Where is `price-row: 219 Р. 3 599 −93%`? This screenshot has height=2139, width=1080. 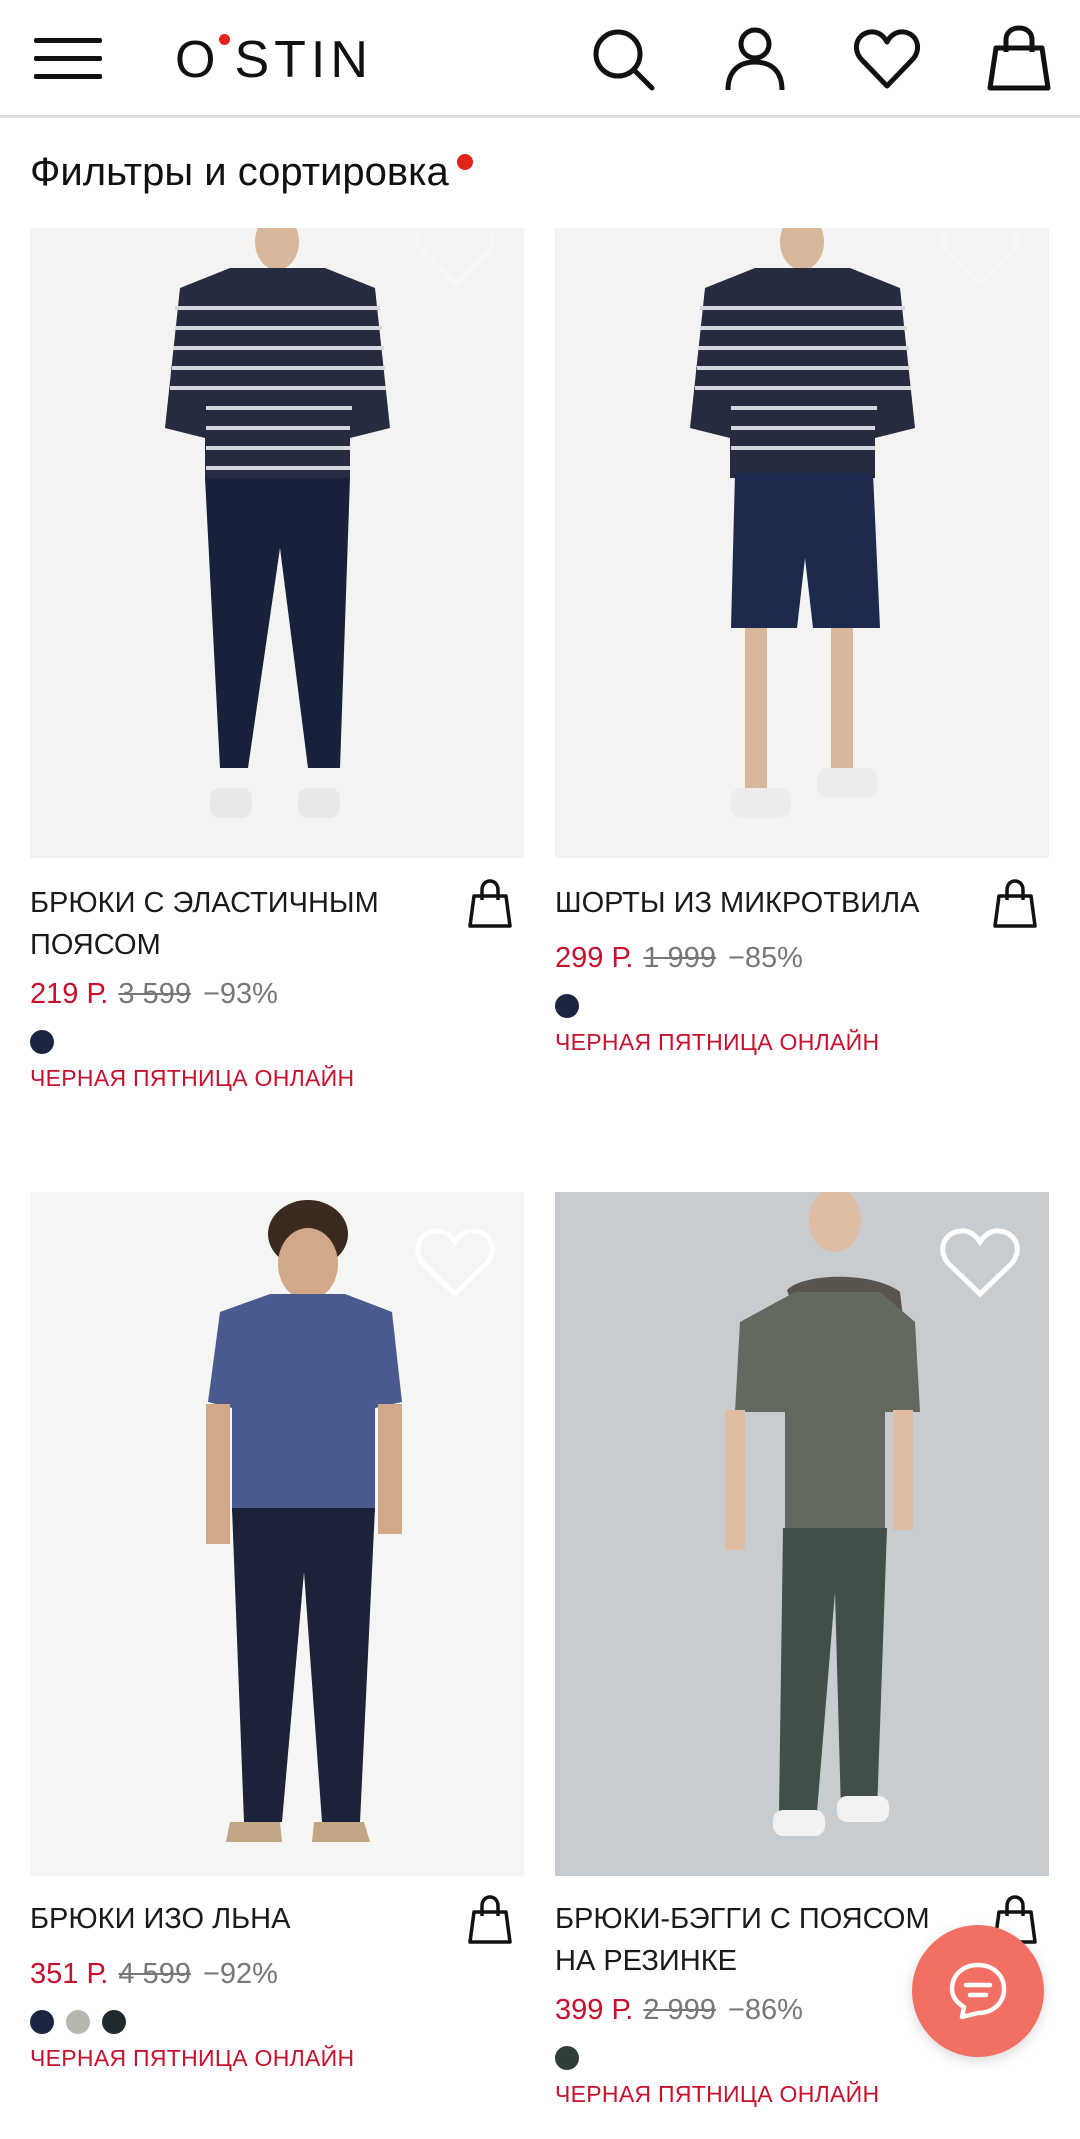
price-row: 219 Р. 3 599 −93% is located at coordinates (154, 994).